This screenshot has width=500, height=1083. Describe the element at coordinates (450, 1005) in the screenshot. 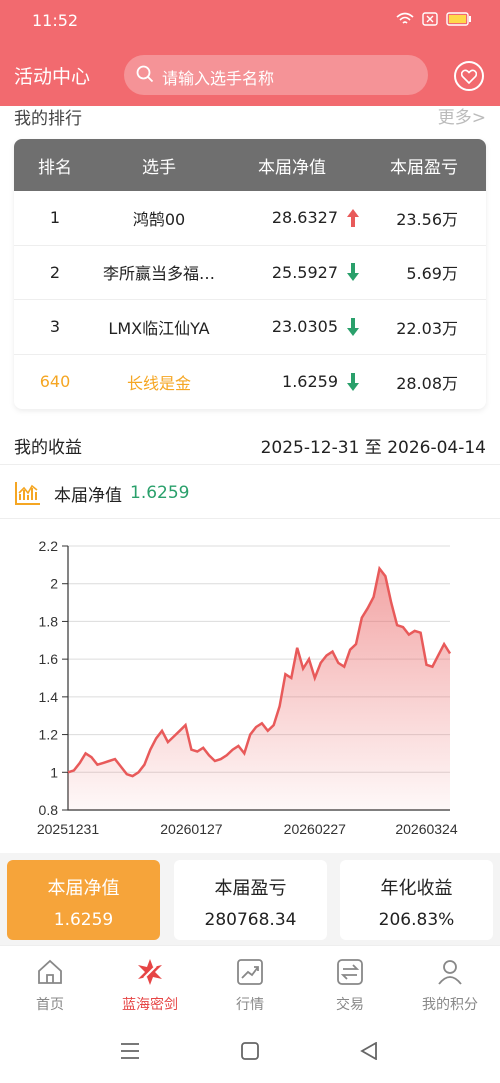

I see `tab-label: 我的积分` at that location.